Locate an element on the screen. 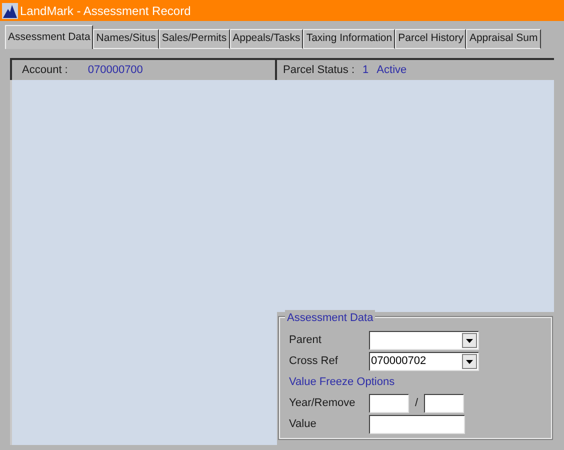  dropdown-field is located at coordinates (424, 340).